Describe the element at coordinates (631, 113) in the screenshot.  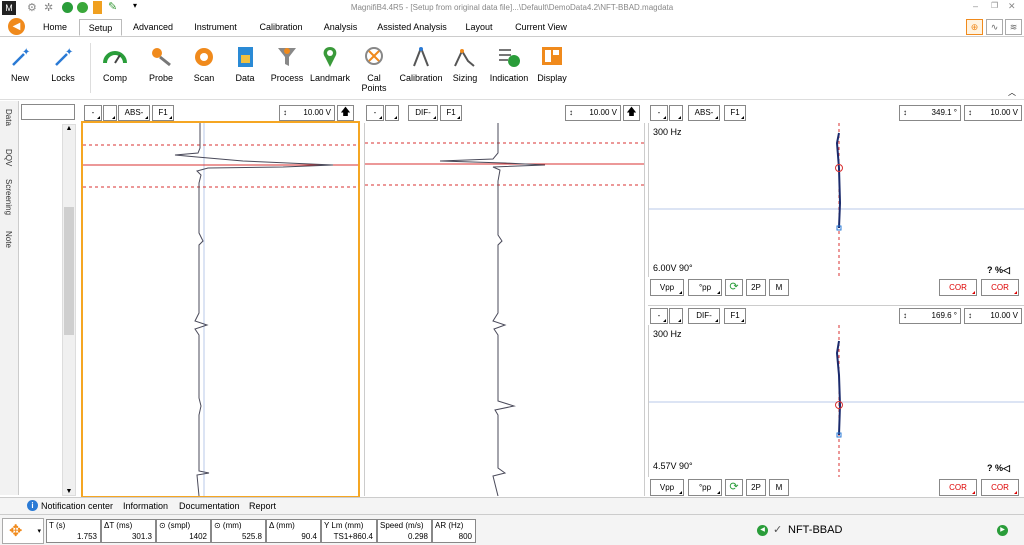
I see `strip-dif-up-arrow-icon: 🡅` at that location.